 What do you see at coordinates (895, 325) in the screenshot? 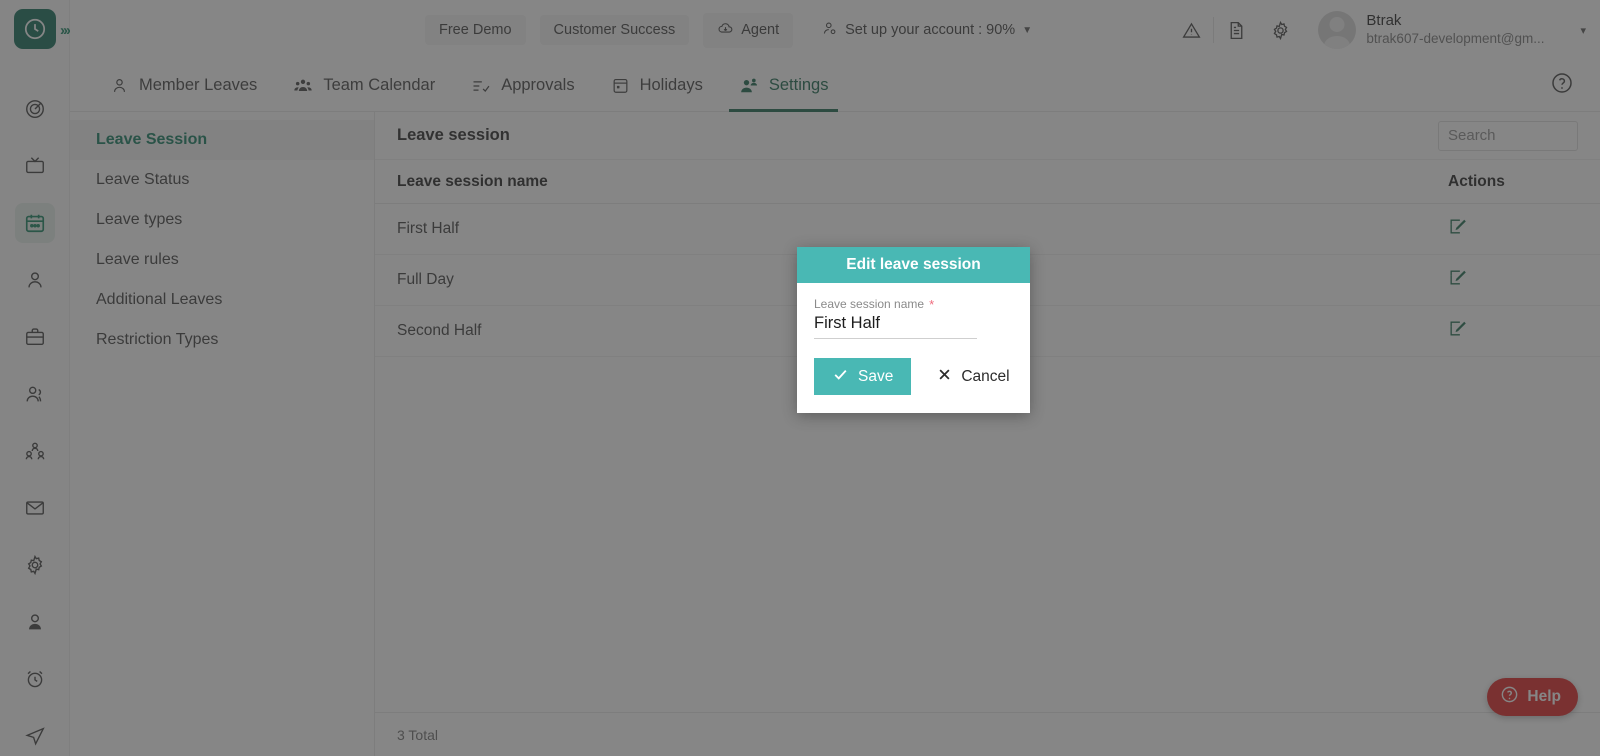
I see `leave-session-name-input: First Half` at bounding box center [895, 325].